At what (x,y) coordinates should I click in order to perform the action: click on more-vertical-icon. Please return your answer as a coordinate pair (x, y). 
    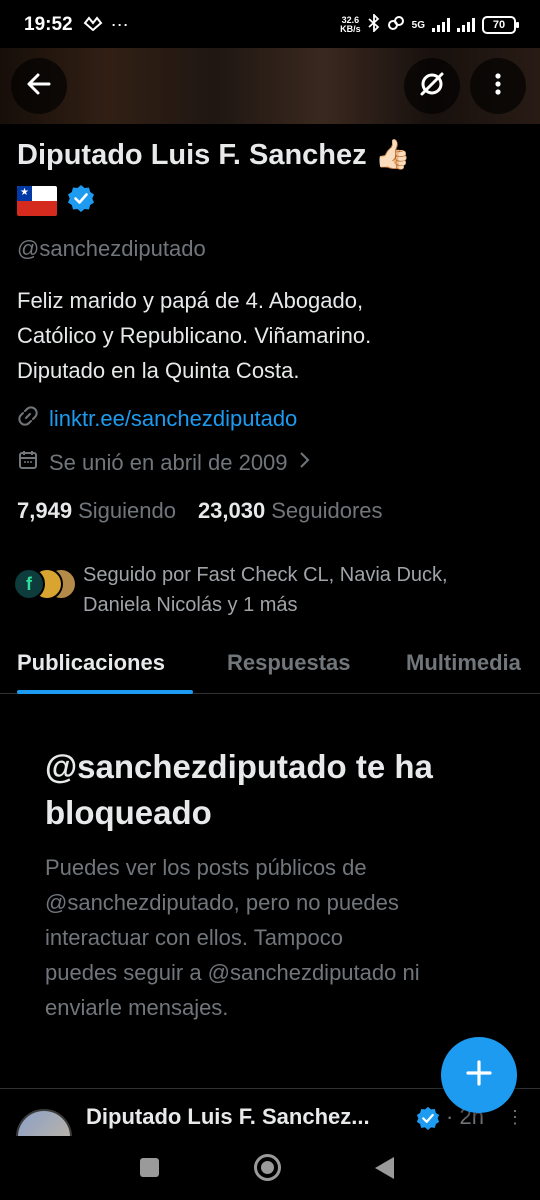
    Looking at the image, I should click on (498, 86).